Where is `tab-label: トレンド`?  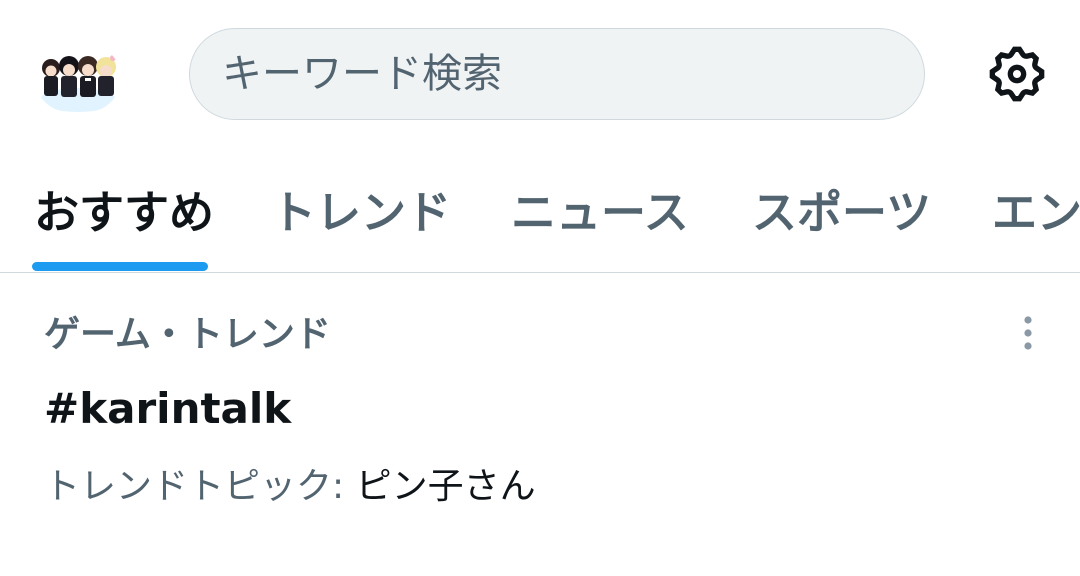 tab-label: トレンド is located at coordinates (361, 212).